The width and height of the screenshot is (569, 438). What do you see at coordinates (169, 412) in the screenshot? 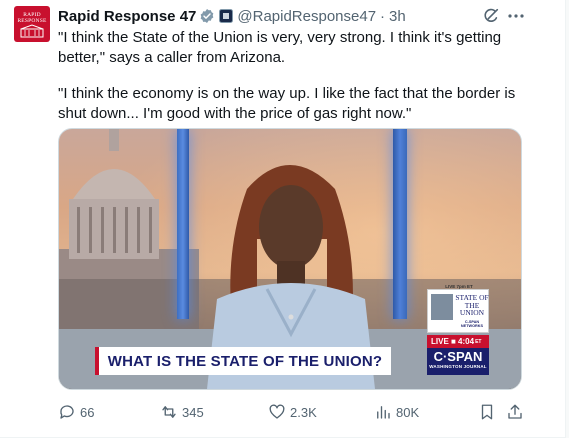
I see `repost-icon` at bounding box center [169, 412].